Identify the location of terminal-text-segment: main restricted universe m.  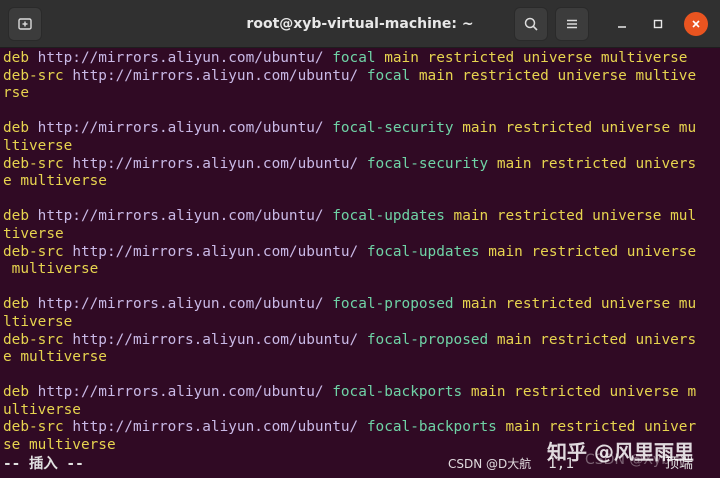
(583, 392).